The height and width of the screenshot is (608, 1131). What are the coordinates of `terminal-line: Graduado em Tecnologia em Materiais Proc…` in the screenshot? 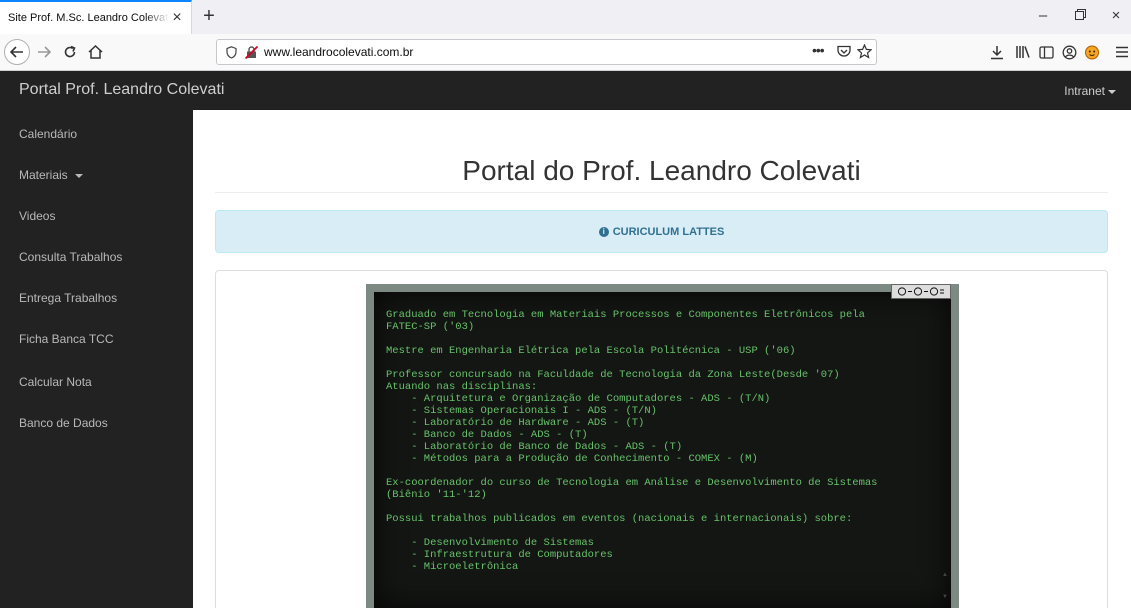 It's located at (625, 315).